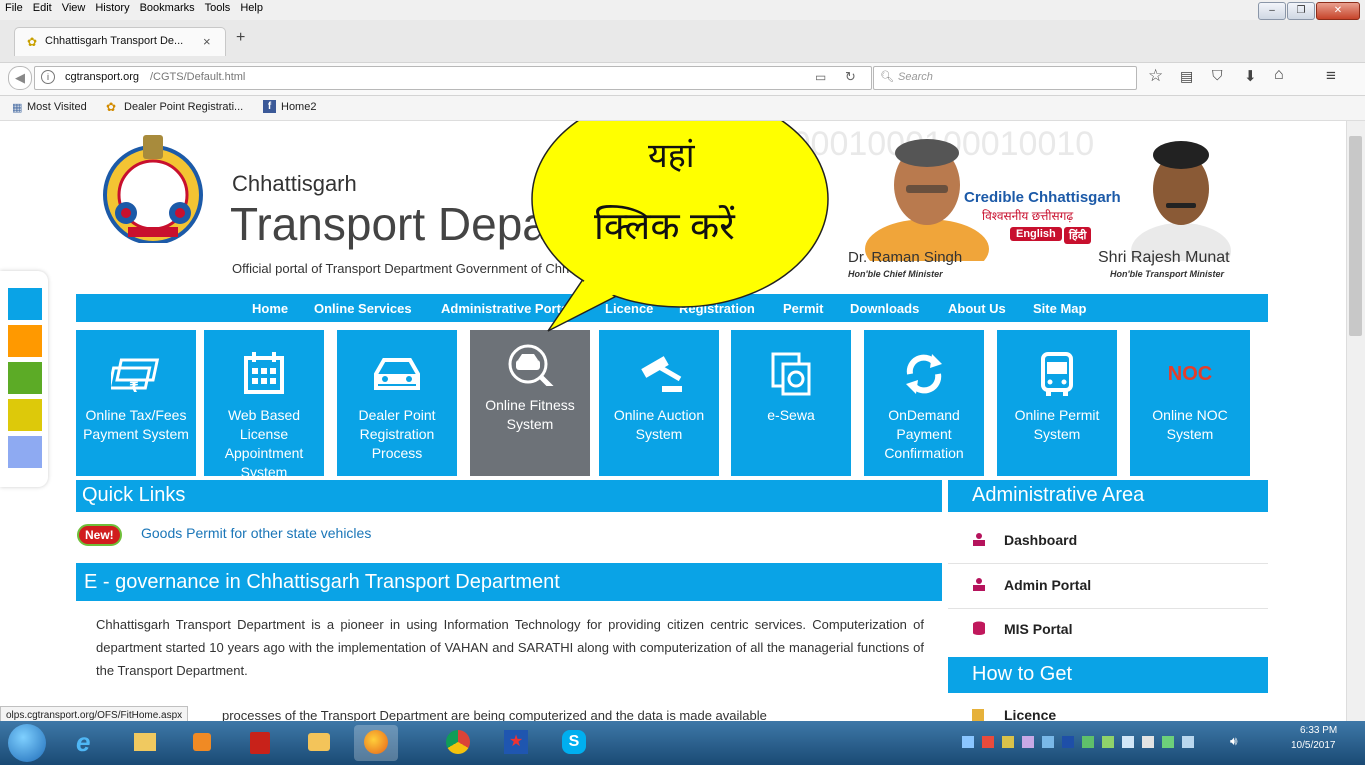 The image size is (1365, 765). Describe the element at coordinates (1186, 76) in the screenshot. I see `reading-list-icon: ▤` at that location.